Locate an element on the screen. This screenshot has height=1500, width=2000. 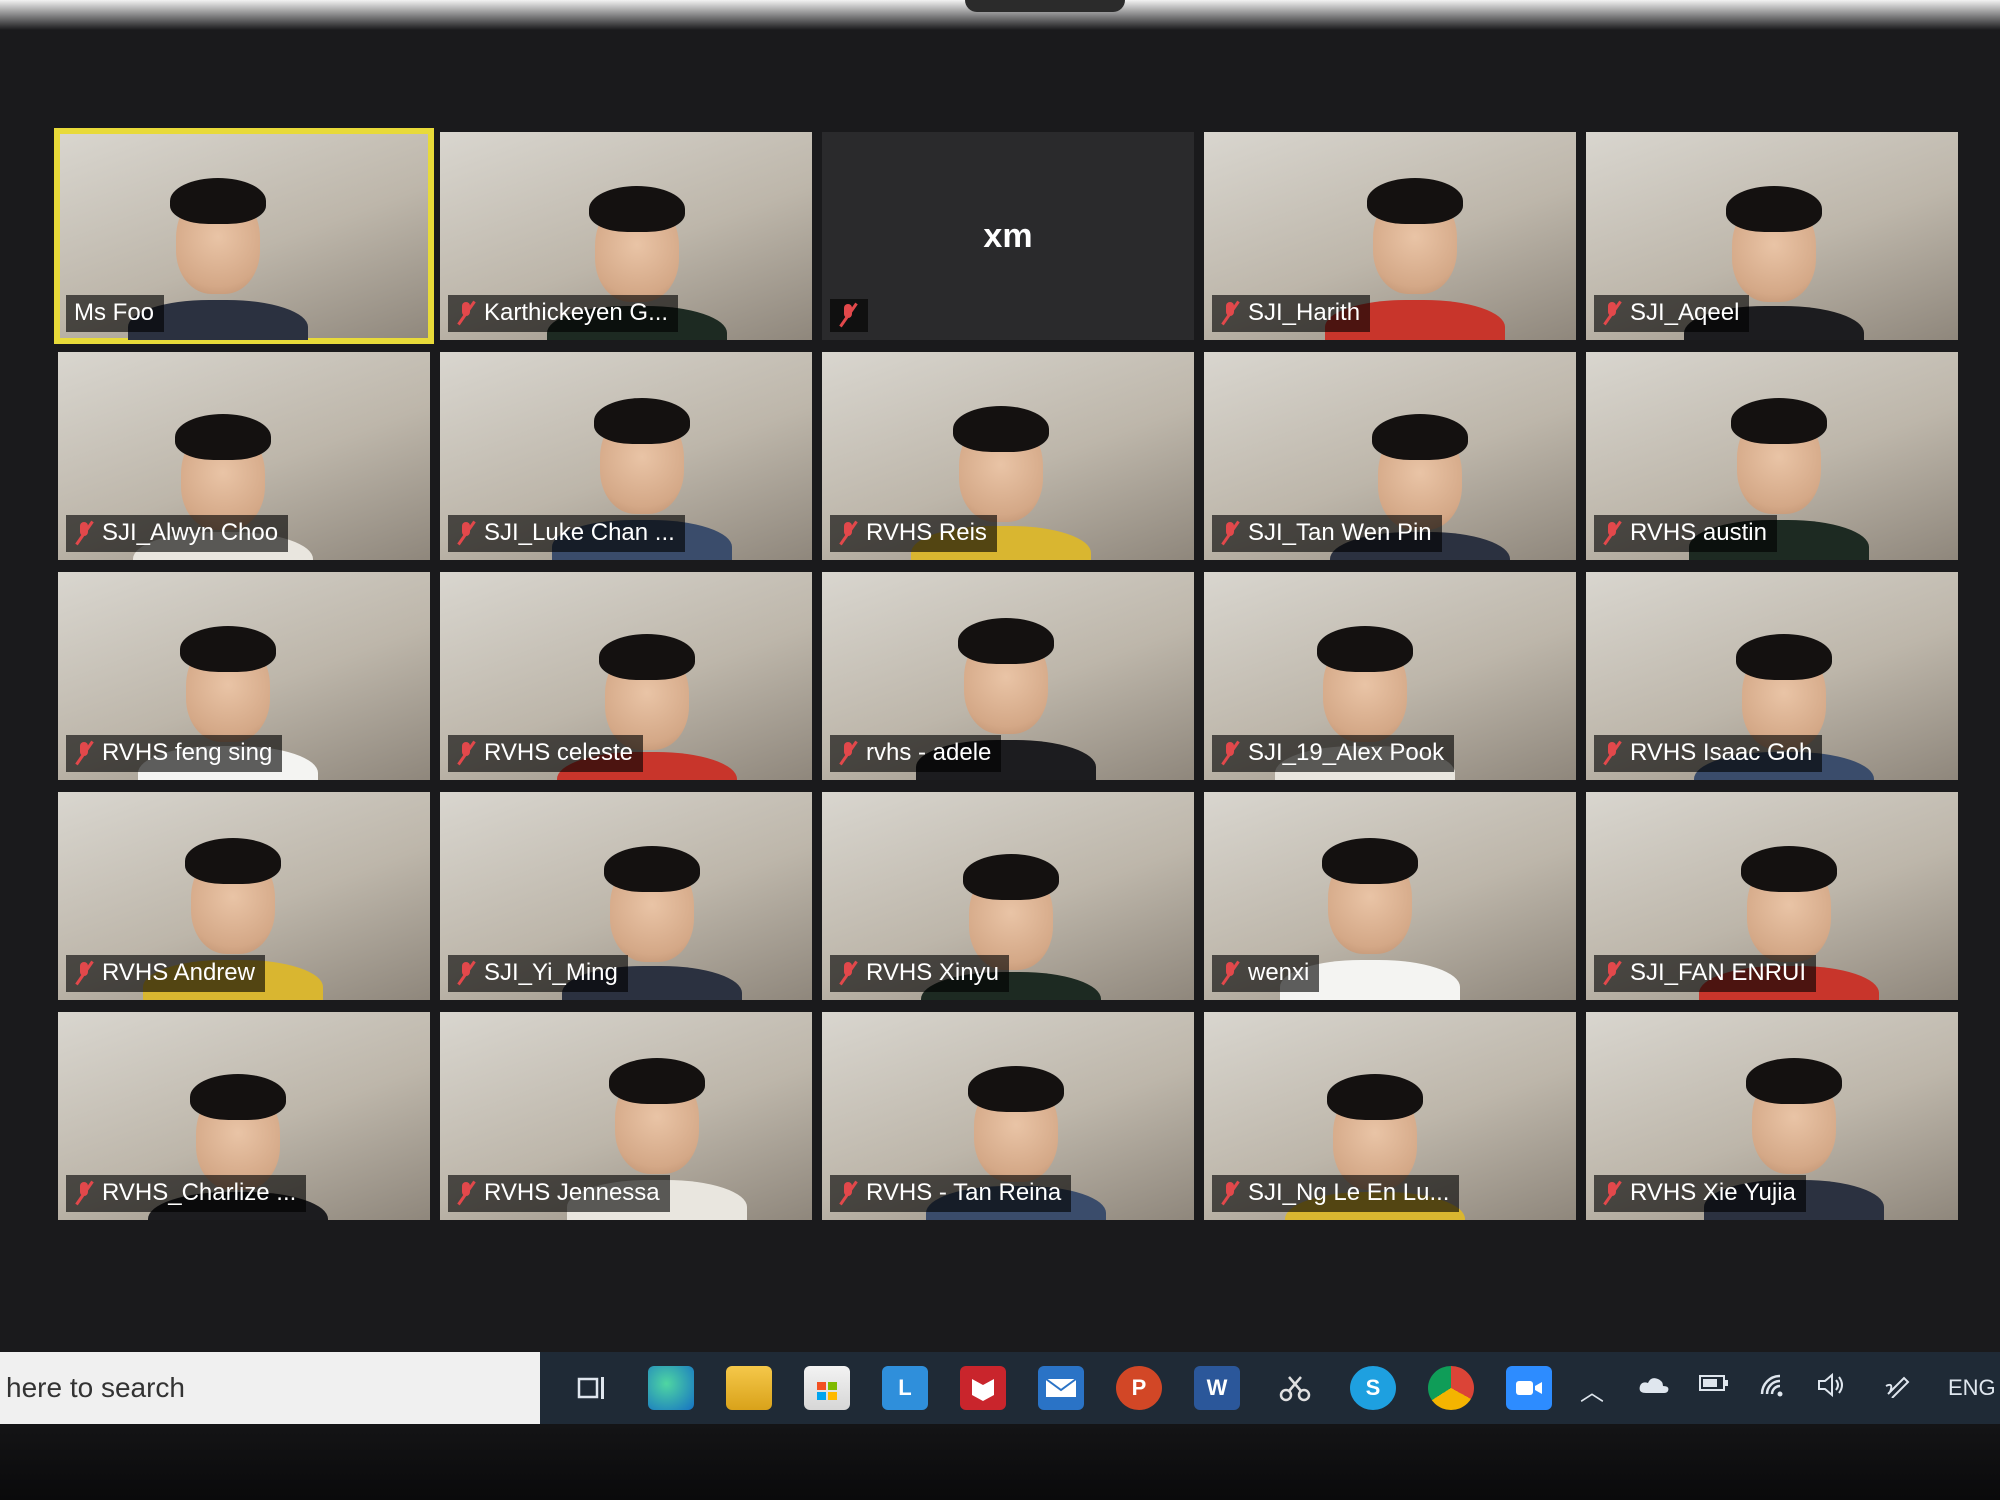
powerpoint-glyph: P is located at coordinates (1139, 1387).